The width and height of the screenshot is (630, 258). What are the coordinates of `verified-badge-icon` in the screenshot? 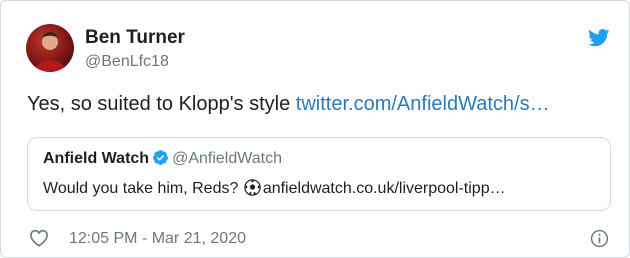 It's located at (161, 157).